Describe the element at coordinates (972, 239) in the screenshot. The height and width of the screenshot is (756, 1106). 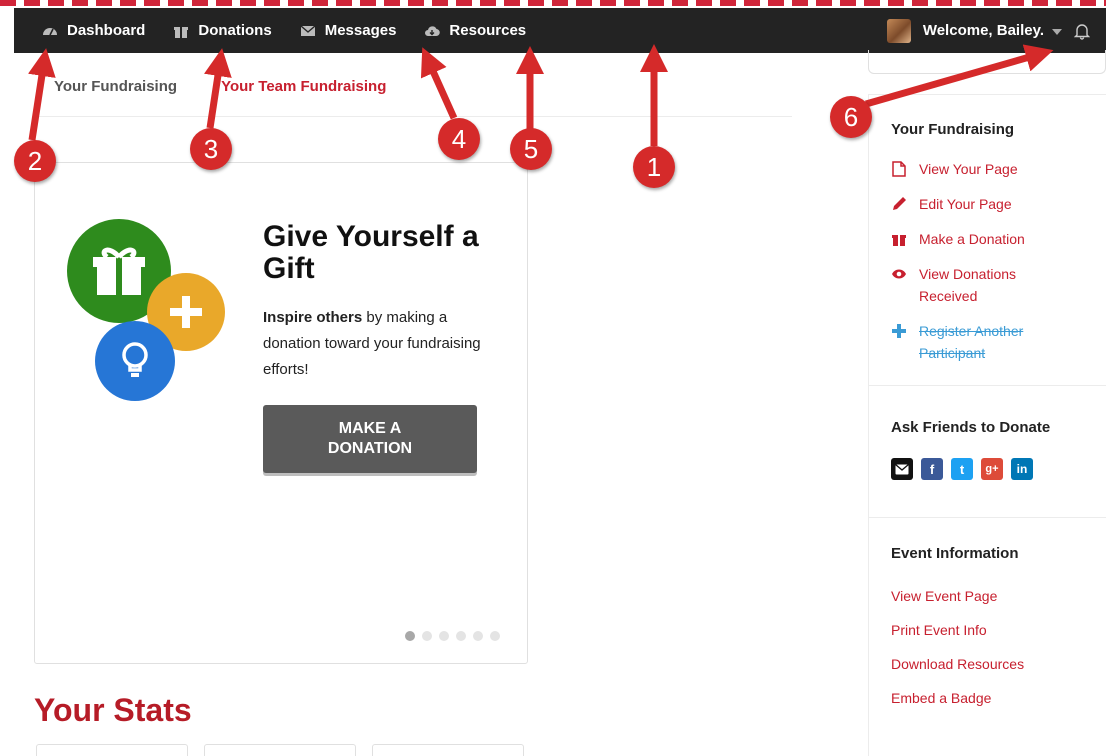
I see `sidebar-link-label: Make a Donation` at that location.